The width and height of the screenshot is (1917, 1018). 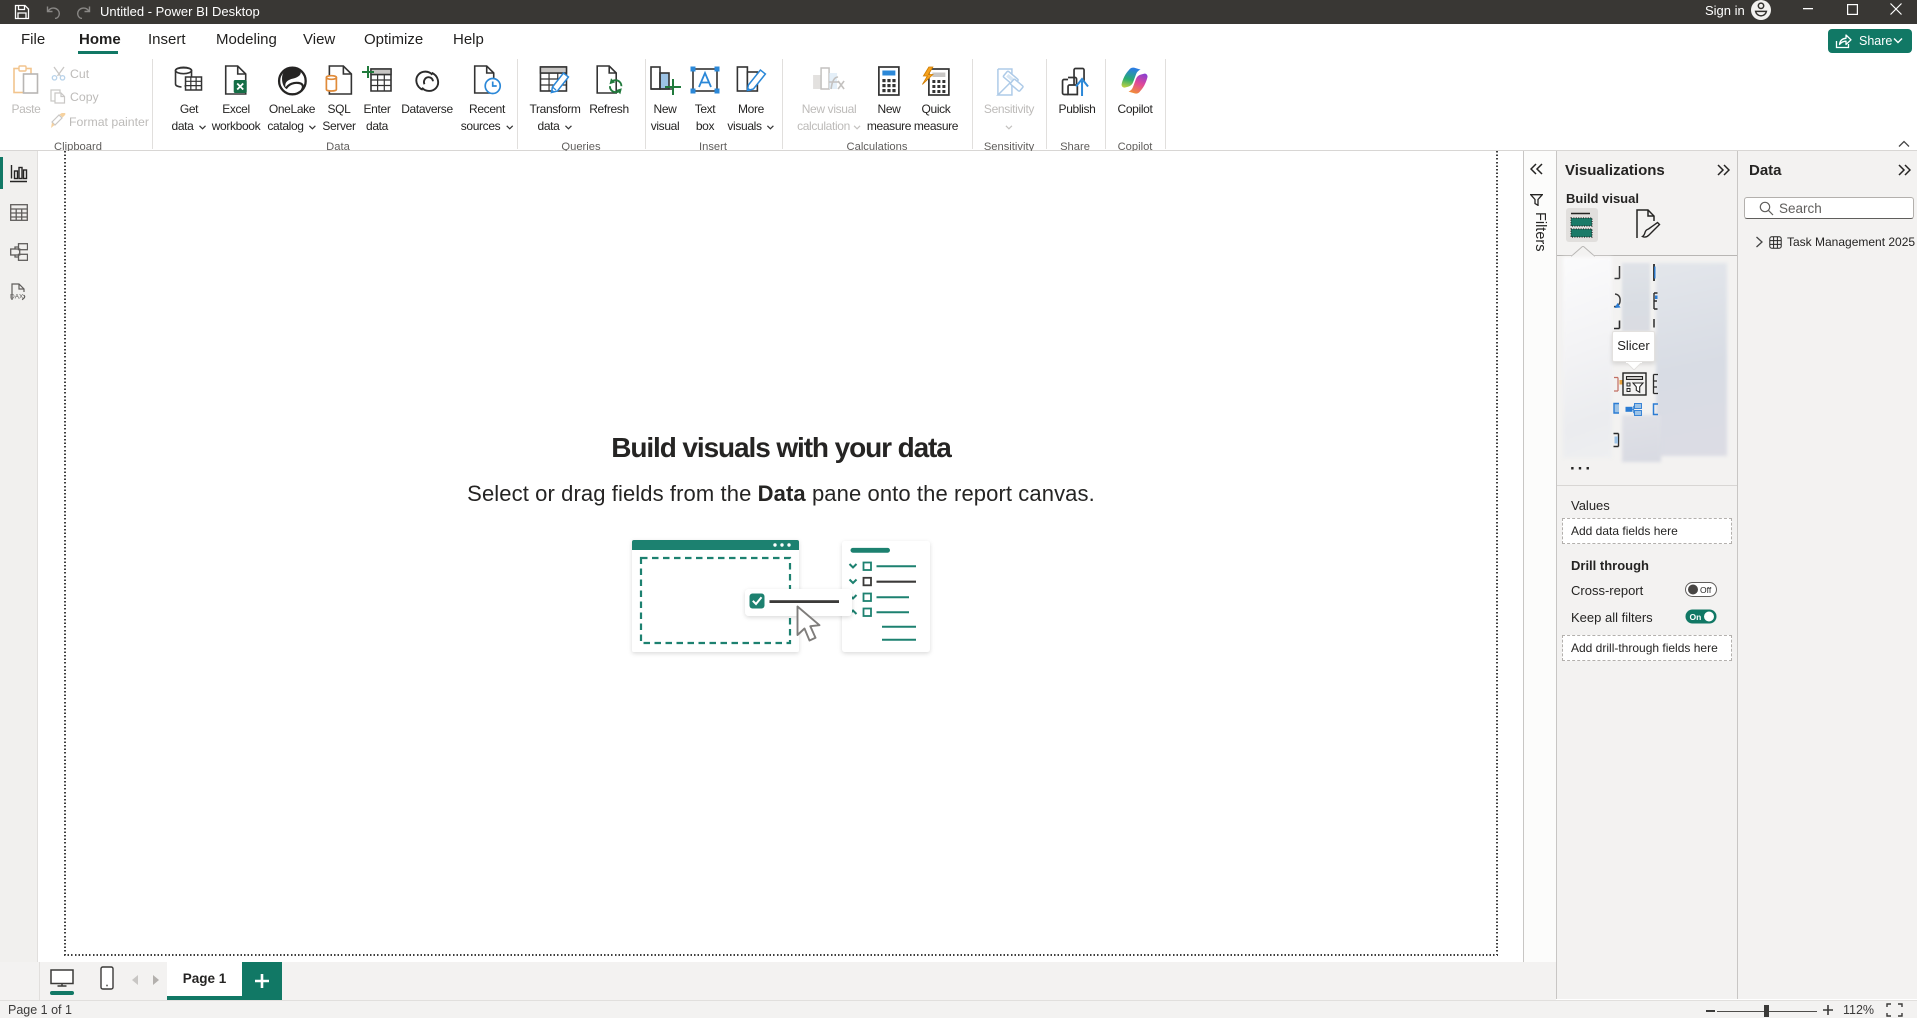 What do you see at coordinates (1696, 617) in the screenshot?
I see `svg-text: On` at bounding box center [1696, 617].